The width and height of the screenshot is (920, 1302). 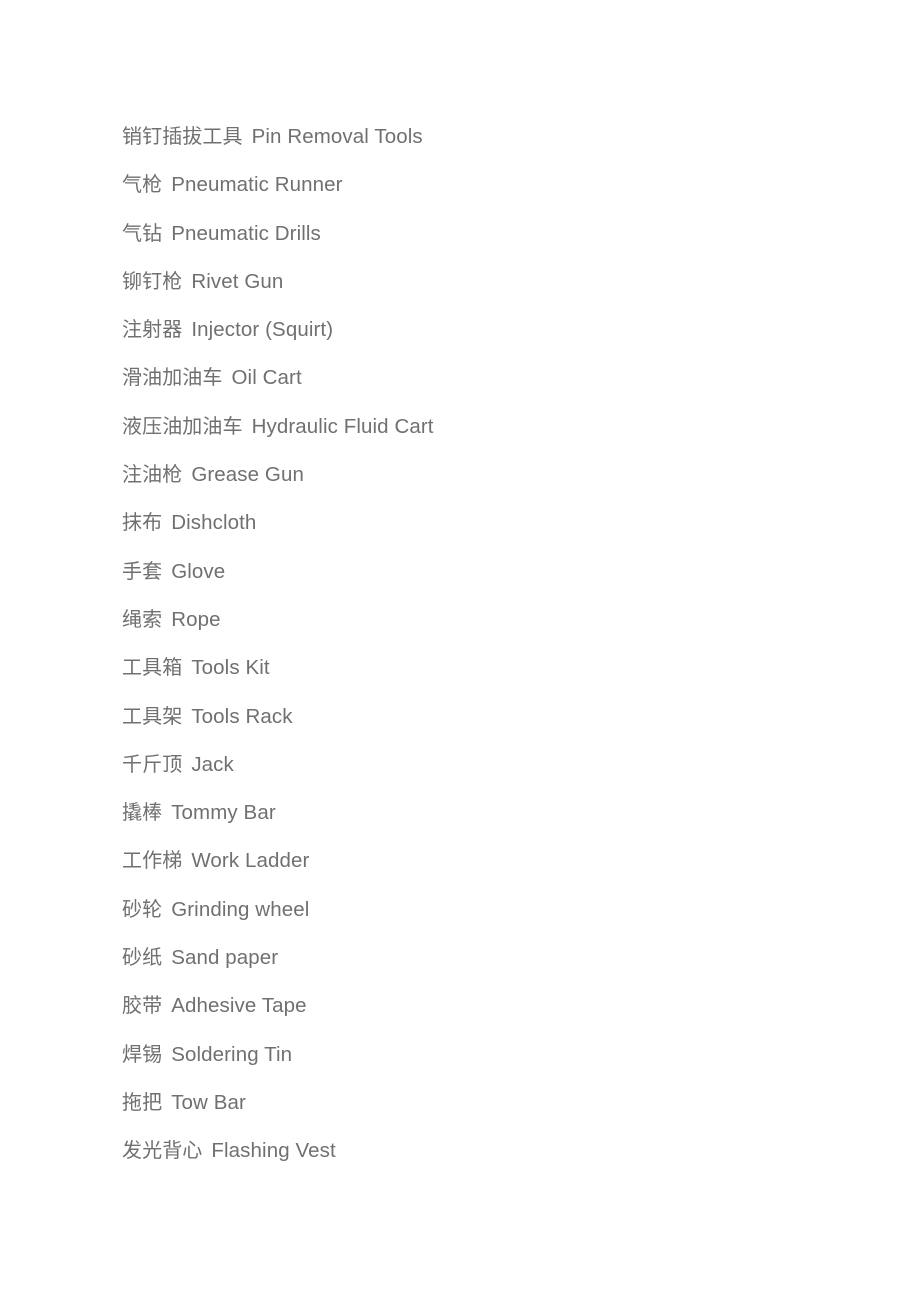 I want to click on term-english: Work Ladder, so click(x=250, y=861).